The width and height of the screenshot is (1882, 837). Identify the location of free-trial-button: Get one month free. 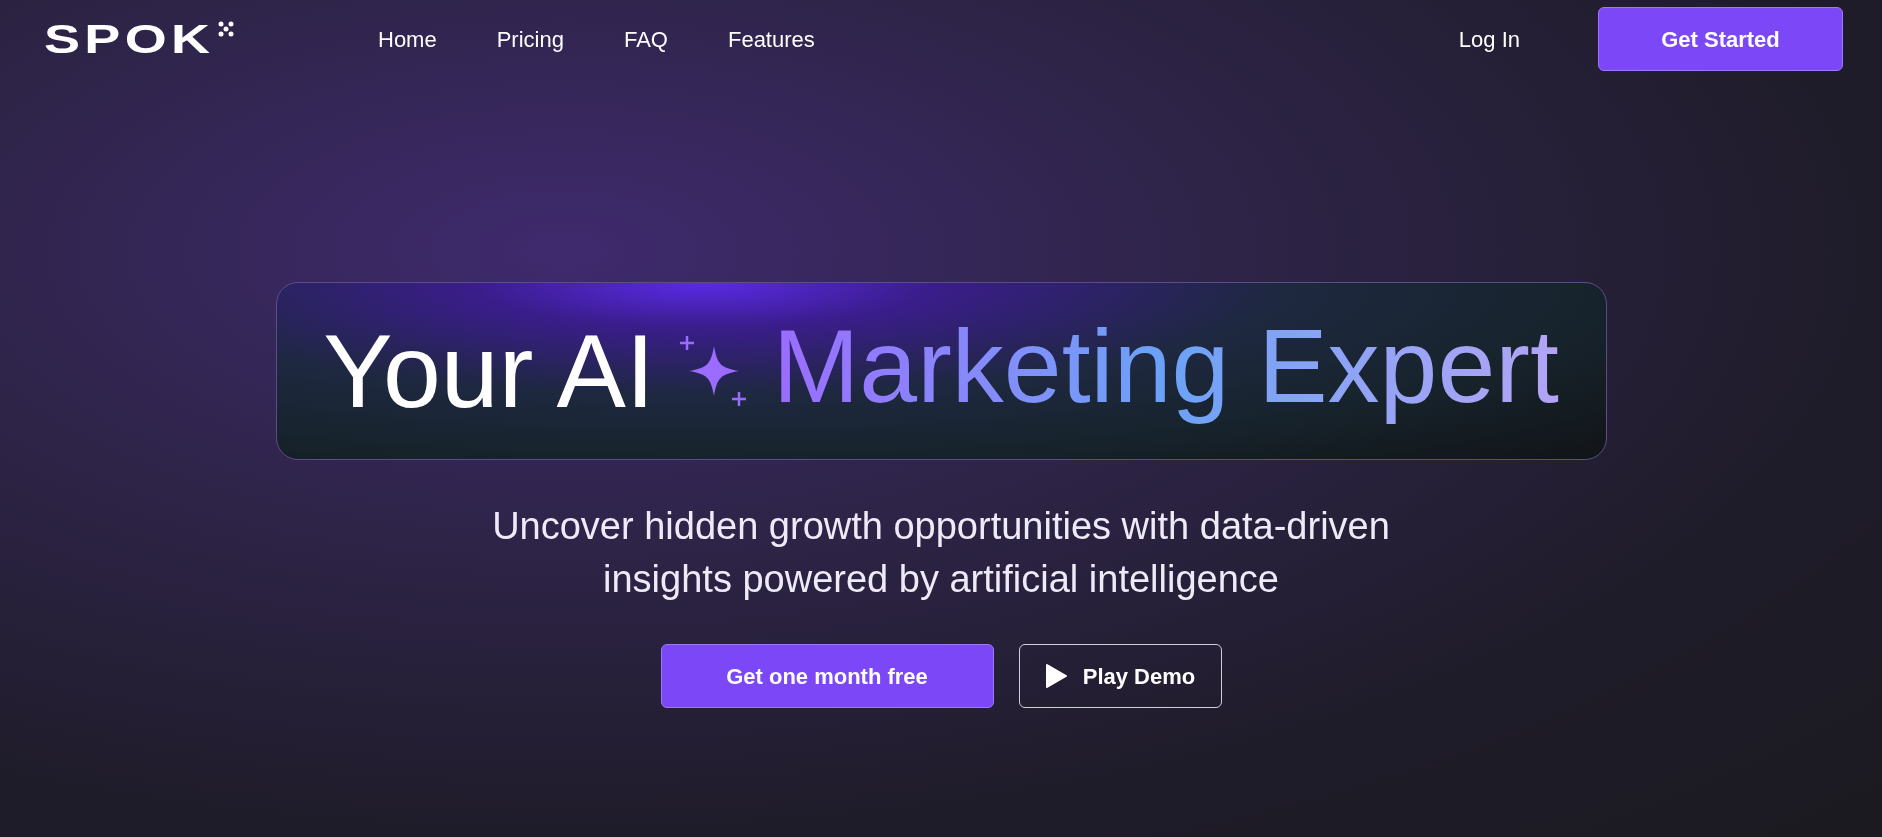
(827, 676).